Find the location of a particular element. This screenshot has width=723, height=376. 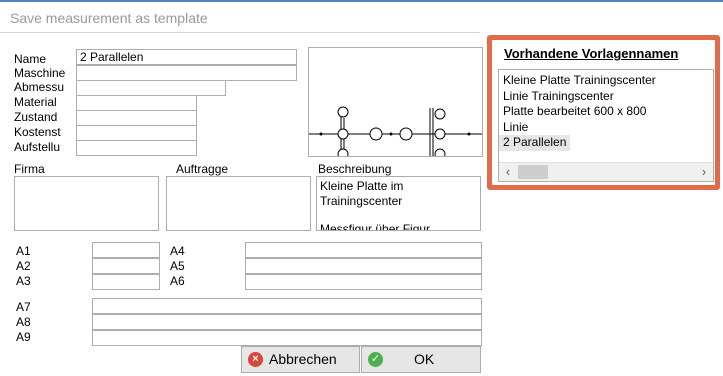

a7-field is located at coordinates (287, 306).